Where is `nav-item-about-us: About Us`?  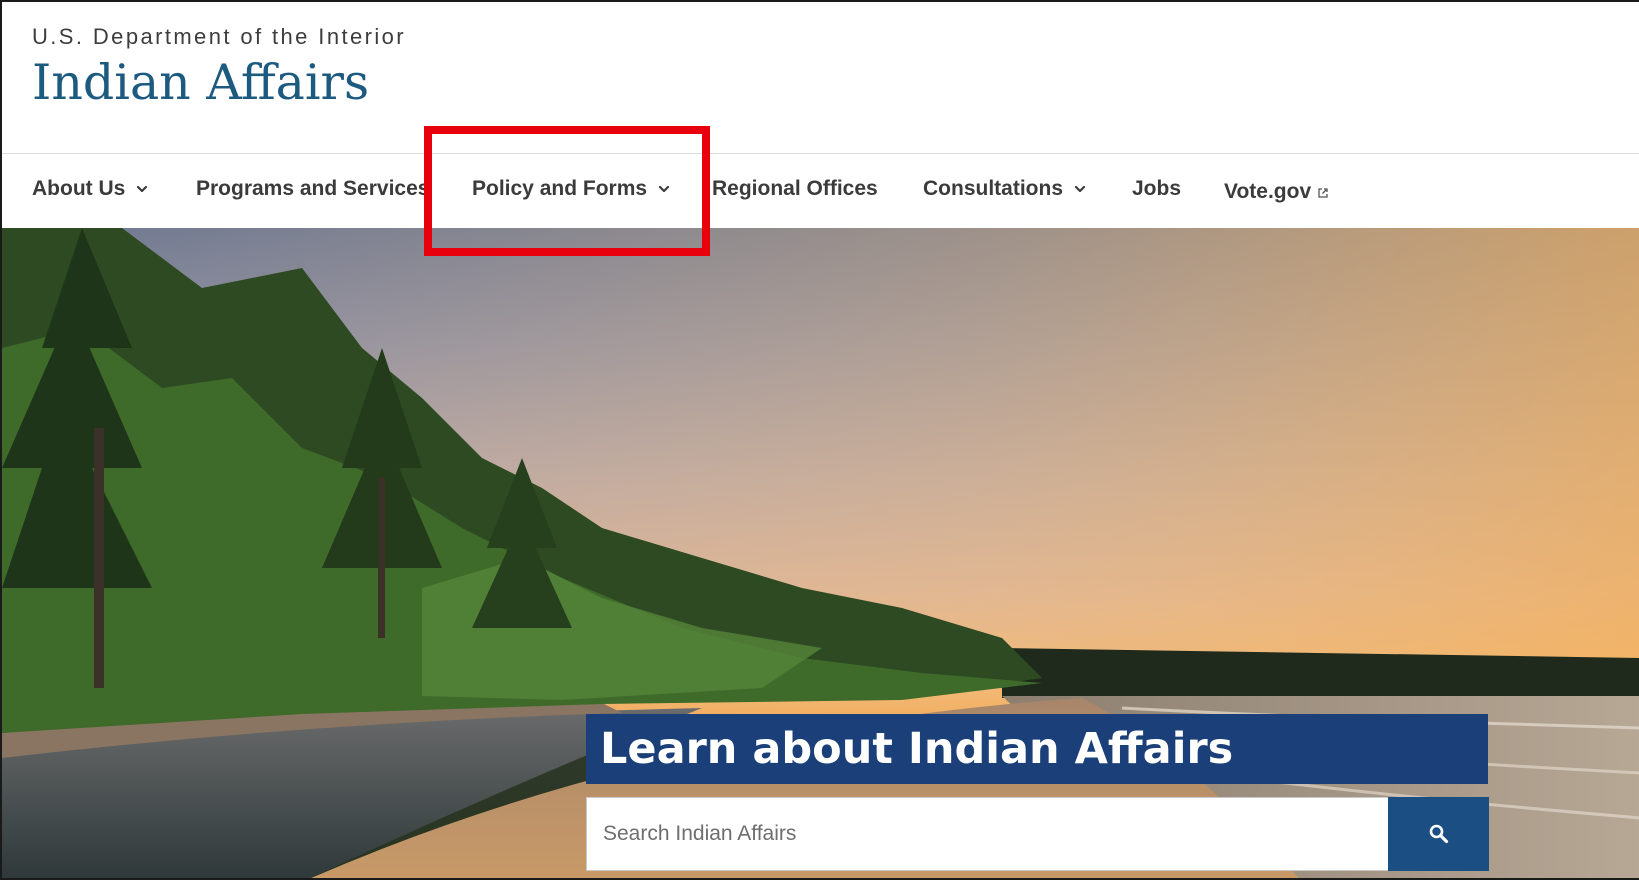
nav-item-about-us: About Us is located at coordinates (90, 189).